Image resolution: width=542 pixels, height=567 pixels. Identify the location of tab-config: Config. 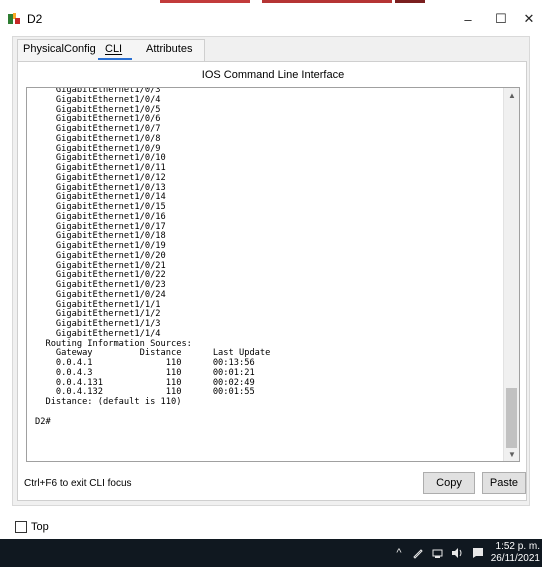
(80, 49).